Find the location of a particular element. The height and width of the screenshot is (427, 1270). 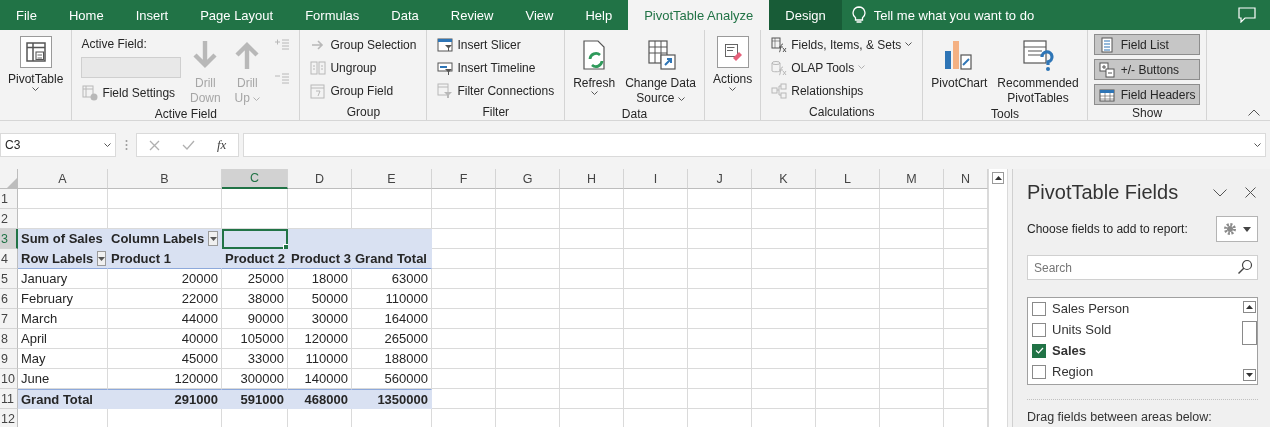

ribbon-tab: Formulas is located at coordinates (332, 15).